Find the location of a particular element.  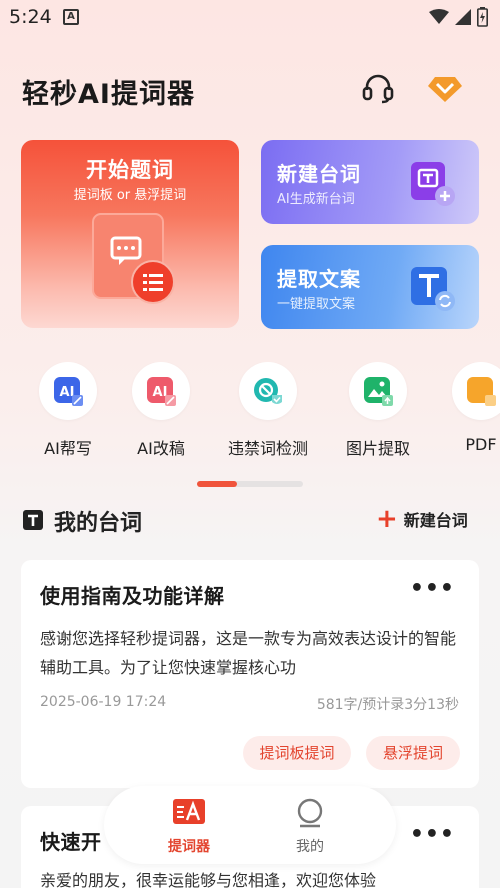

new-script-button: + 新建台词 is located at coordinates (422, 519).